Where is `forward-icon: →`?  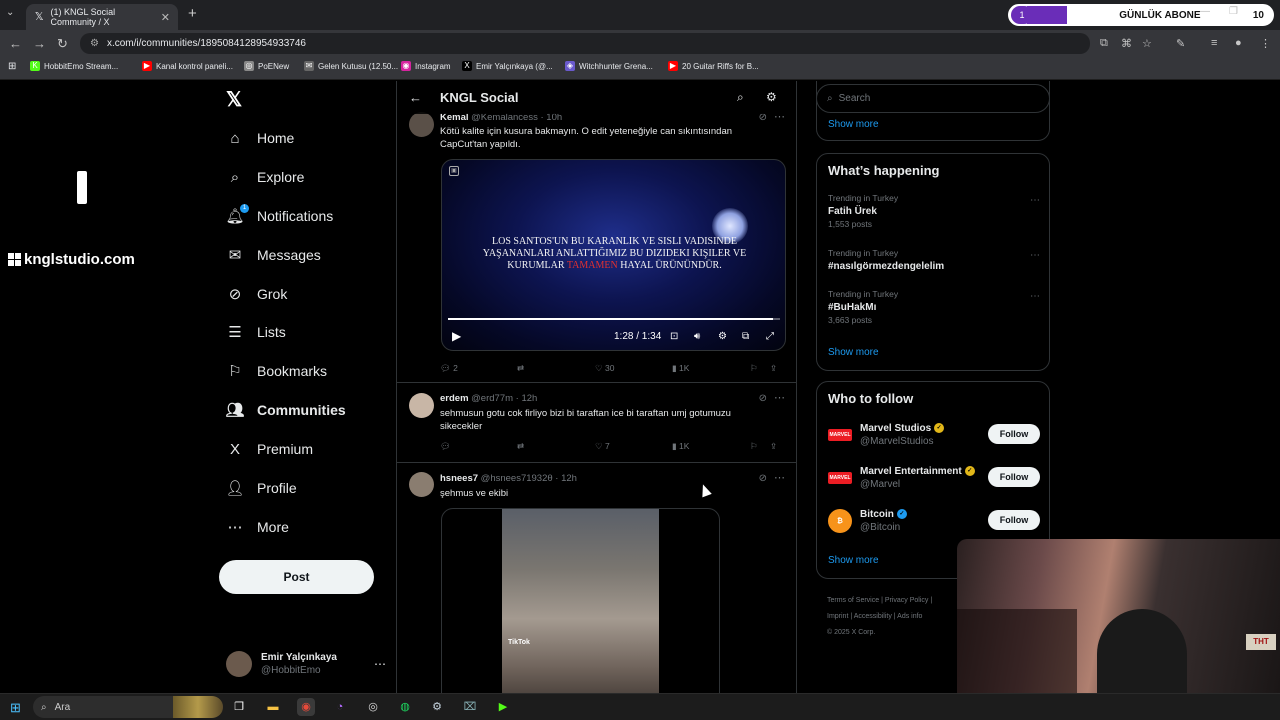
forward-icon: → is located at coordinates (39, 43).